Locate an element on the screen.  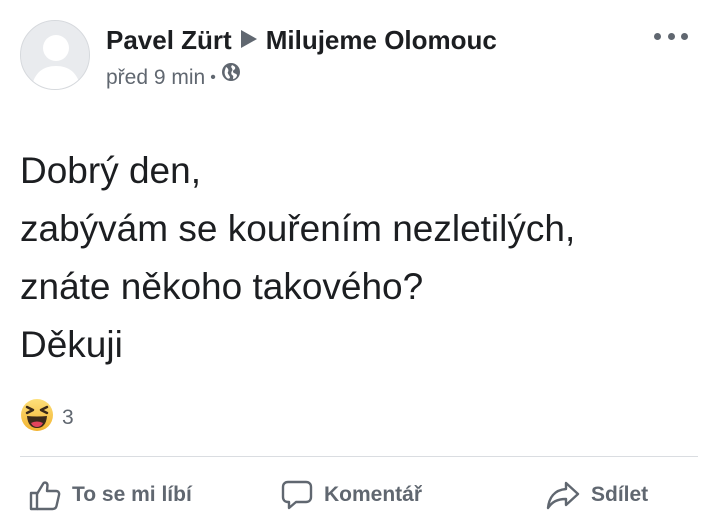
thumbs-up-icon is located at coordinates (45, 496).